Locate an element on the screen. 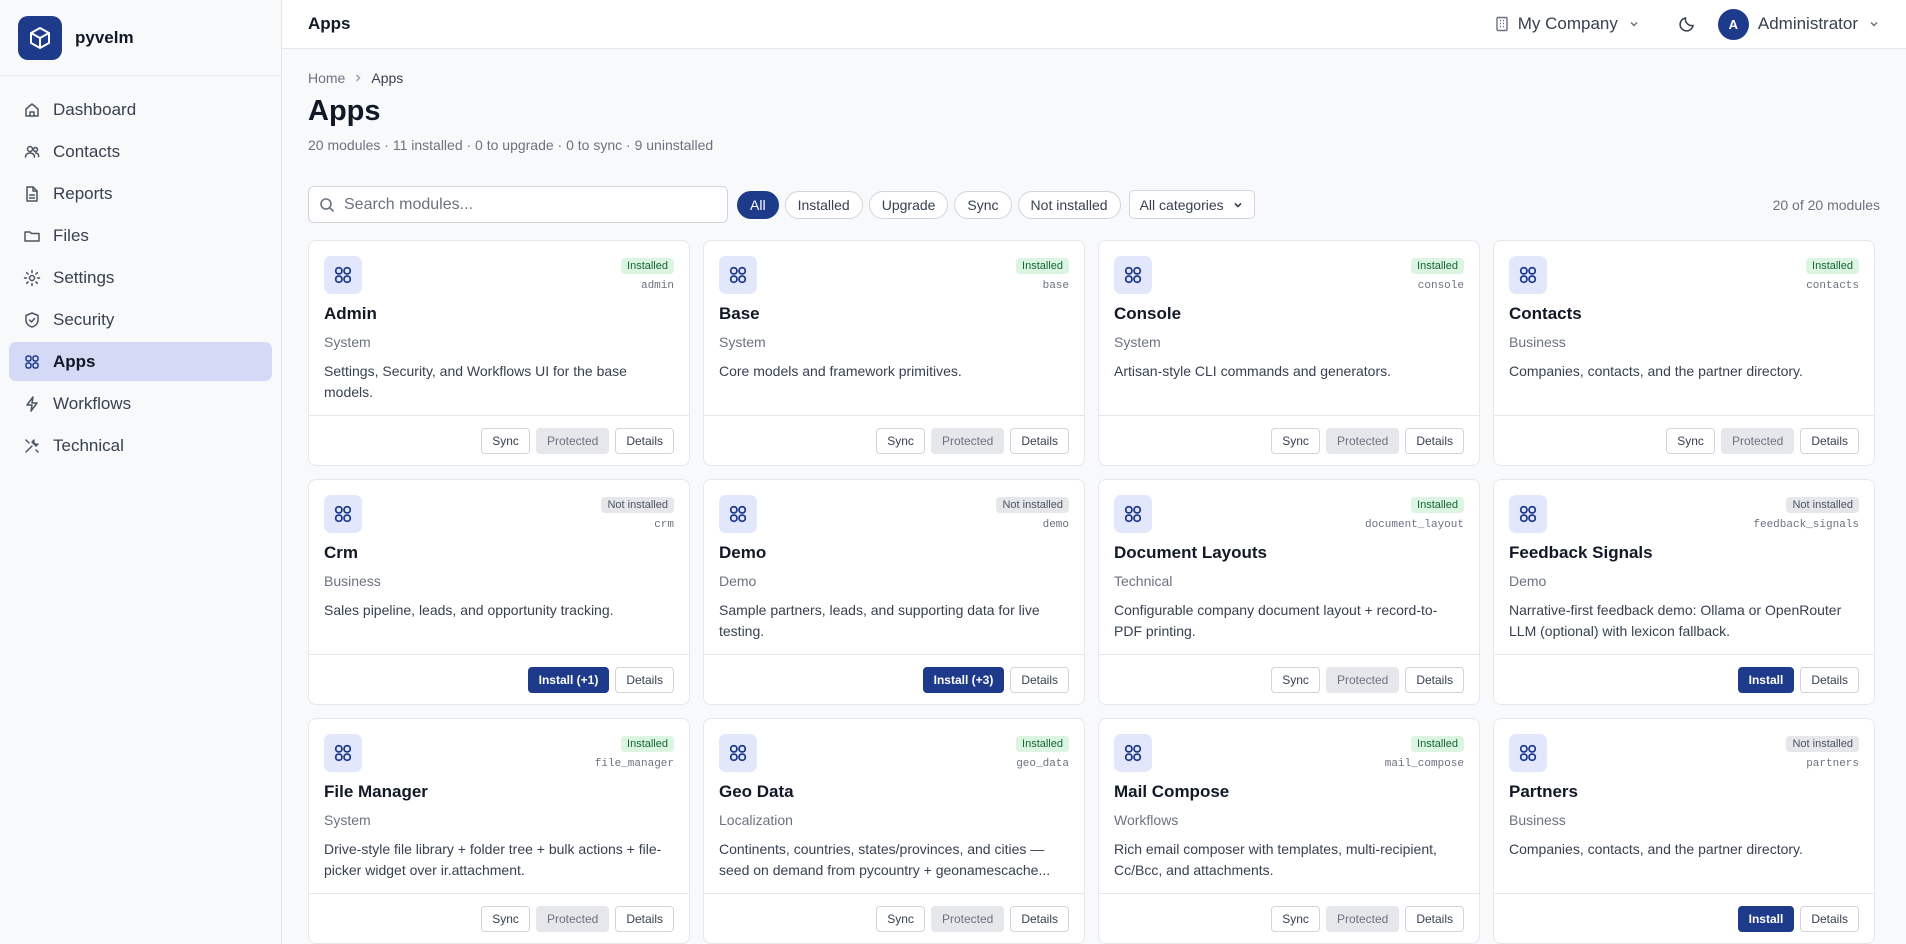 The width and height of the screenshot is (1906, 944). module-technical-name: console is located at coordinates (1440, 286).